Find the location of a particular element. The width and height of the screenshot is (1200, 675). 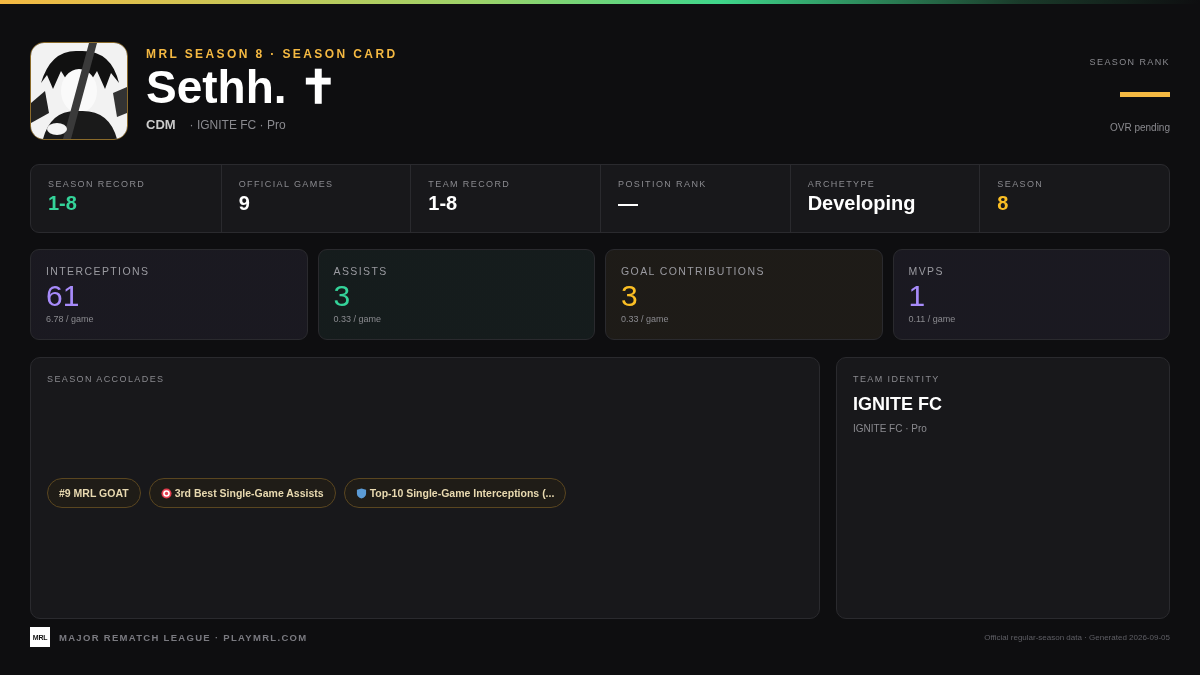

team-name: IGNITE FC is located at coordinates (898, 404).